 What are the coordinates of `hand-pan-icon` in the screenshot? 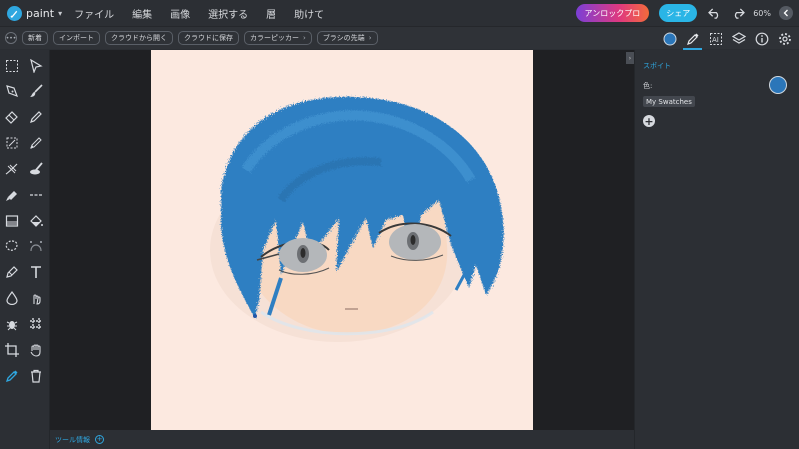 It's located at (36, 350).